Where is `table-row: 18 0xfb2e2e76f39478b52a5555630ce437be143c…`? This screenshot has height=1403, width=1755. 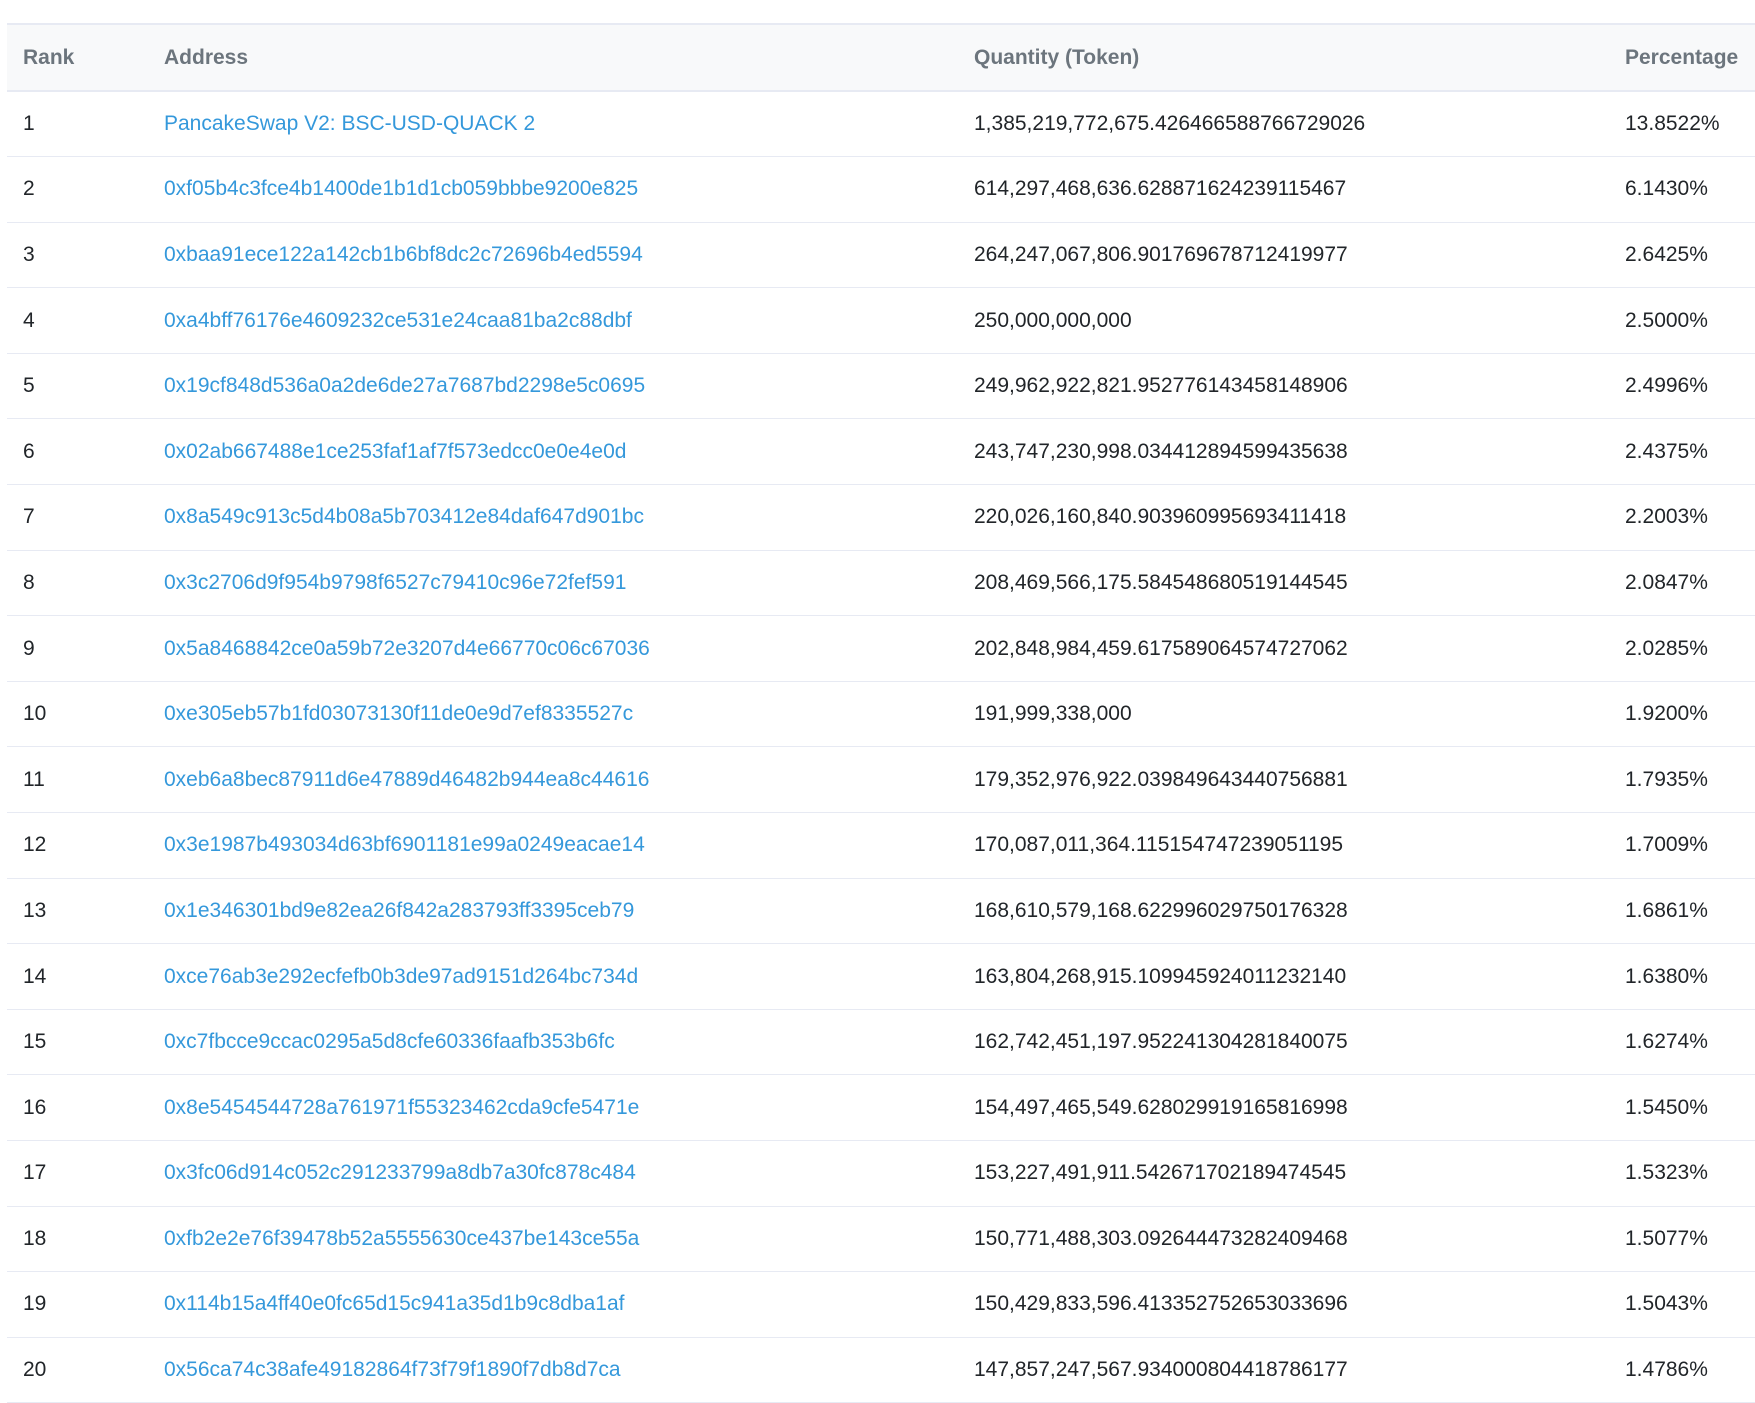 table-row: 18 0xfb2e2e76f39478b52a5555630ce437be143c… is located at coordinates (881, 1239).